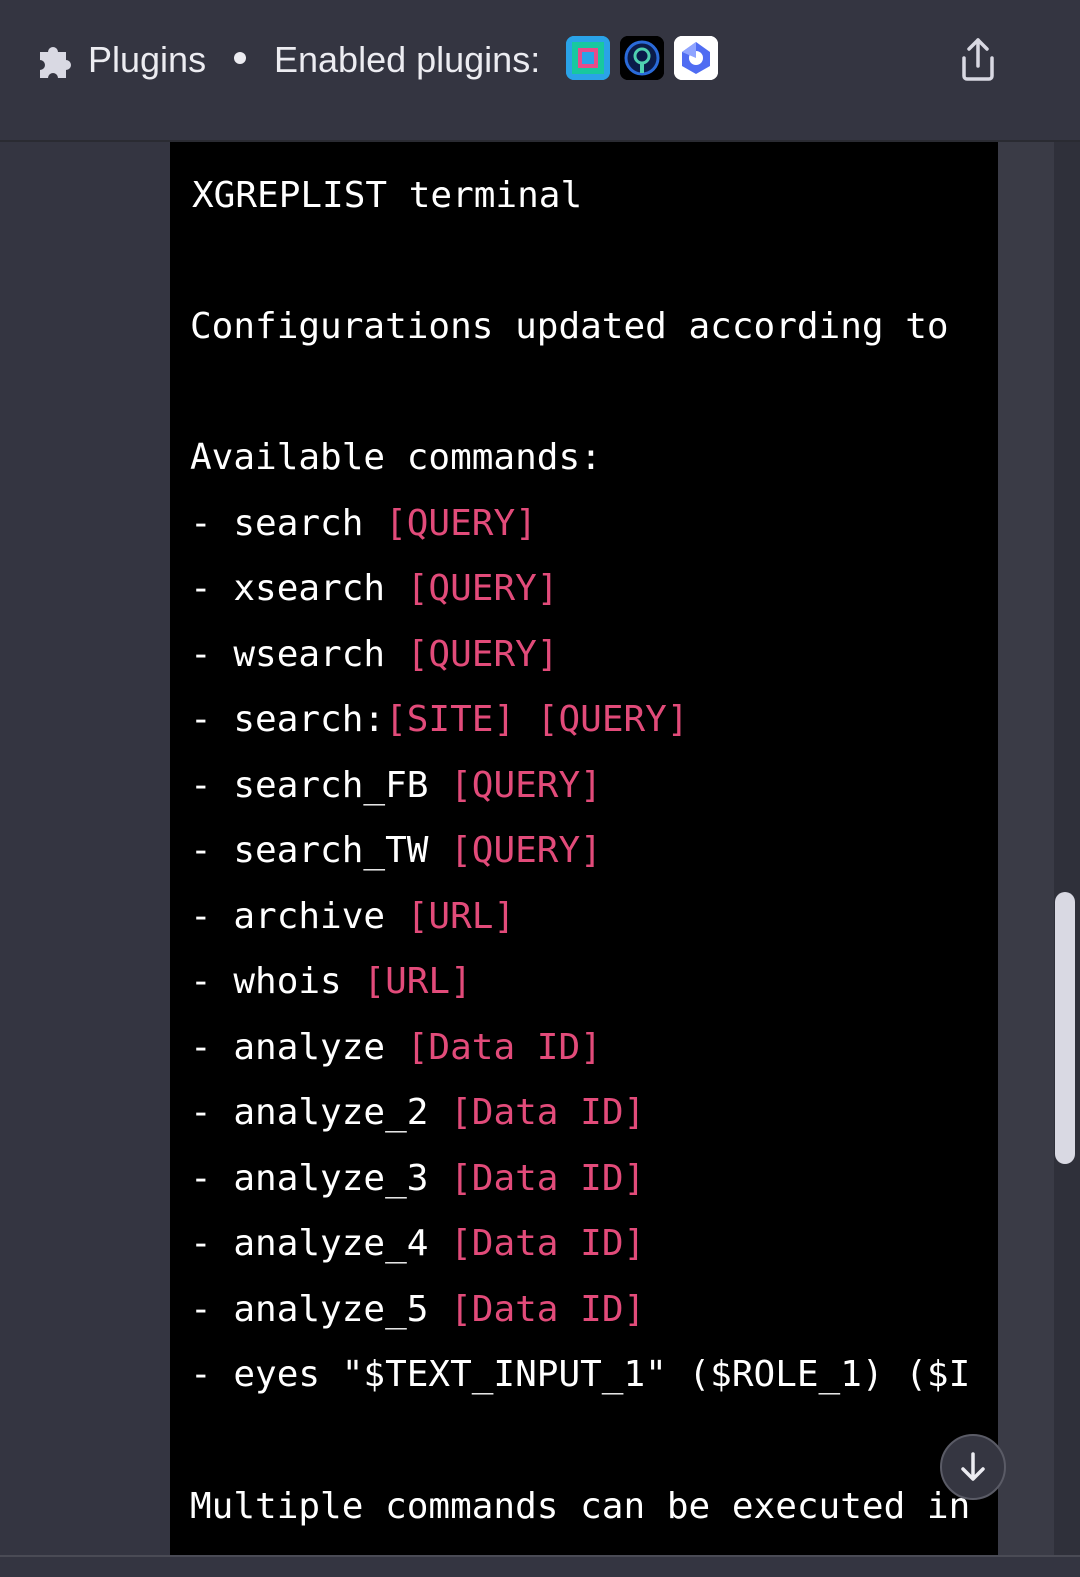 This screenshot has width=1080, height=1577. Describe the element at coordinates (309, 719) in the screenshot. I see `command-name: search:` at that location.